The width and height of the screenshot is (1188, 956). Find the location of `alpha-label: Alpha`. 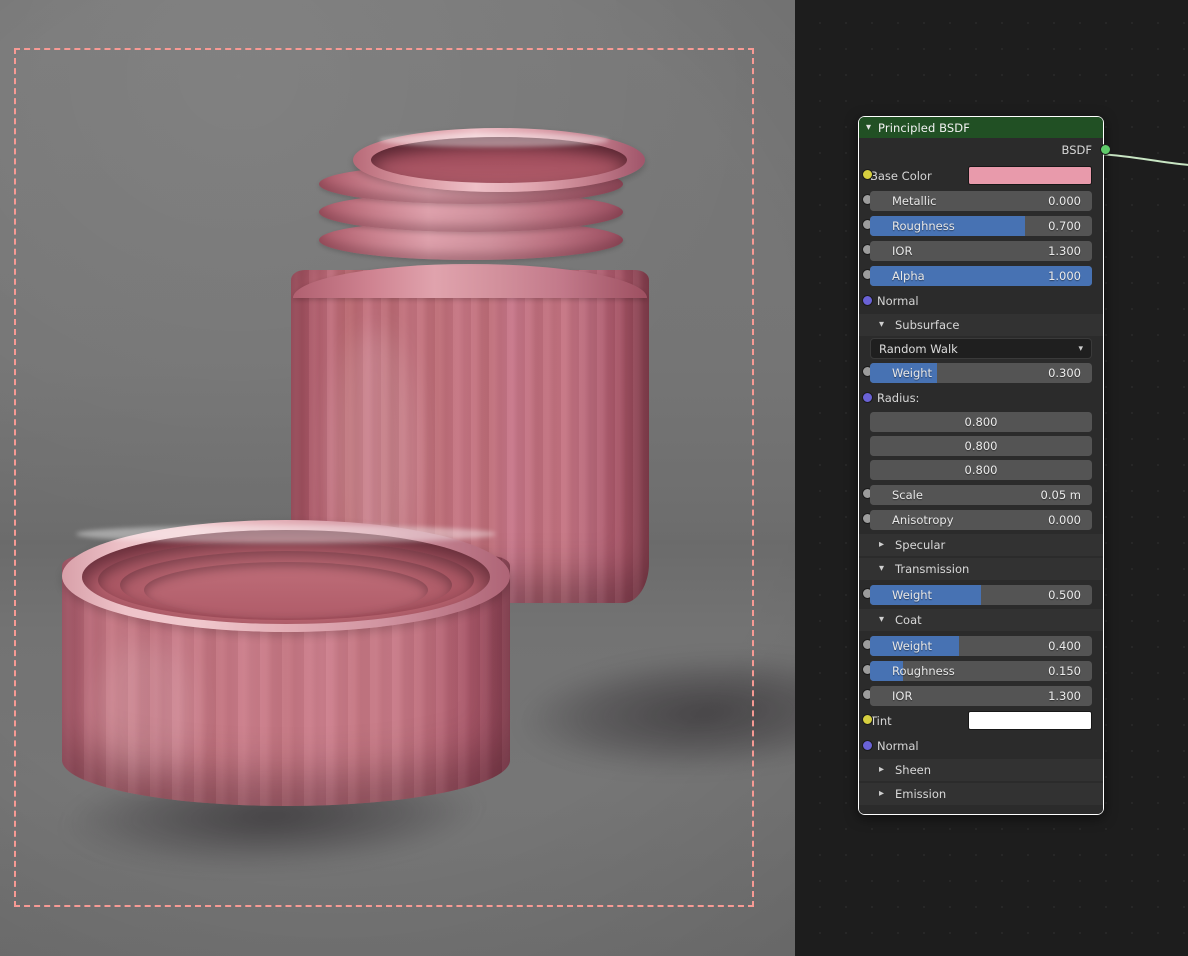

alpha-label: Alpha is located at coordinates (908, 275).